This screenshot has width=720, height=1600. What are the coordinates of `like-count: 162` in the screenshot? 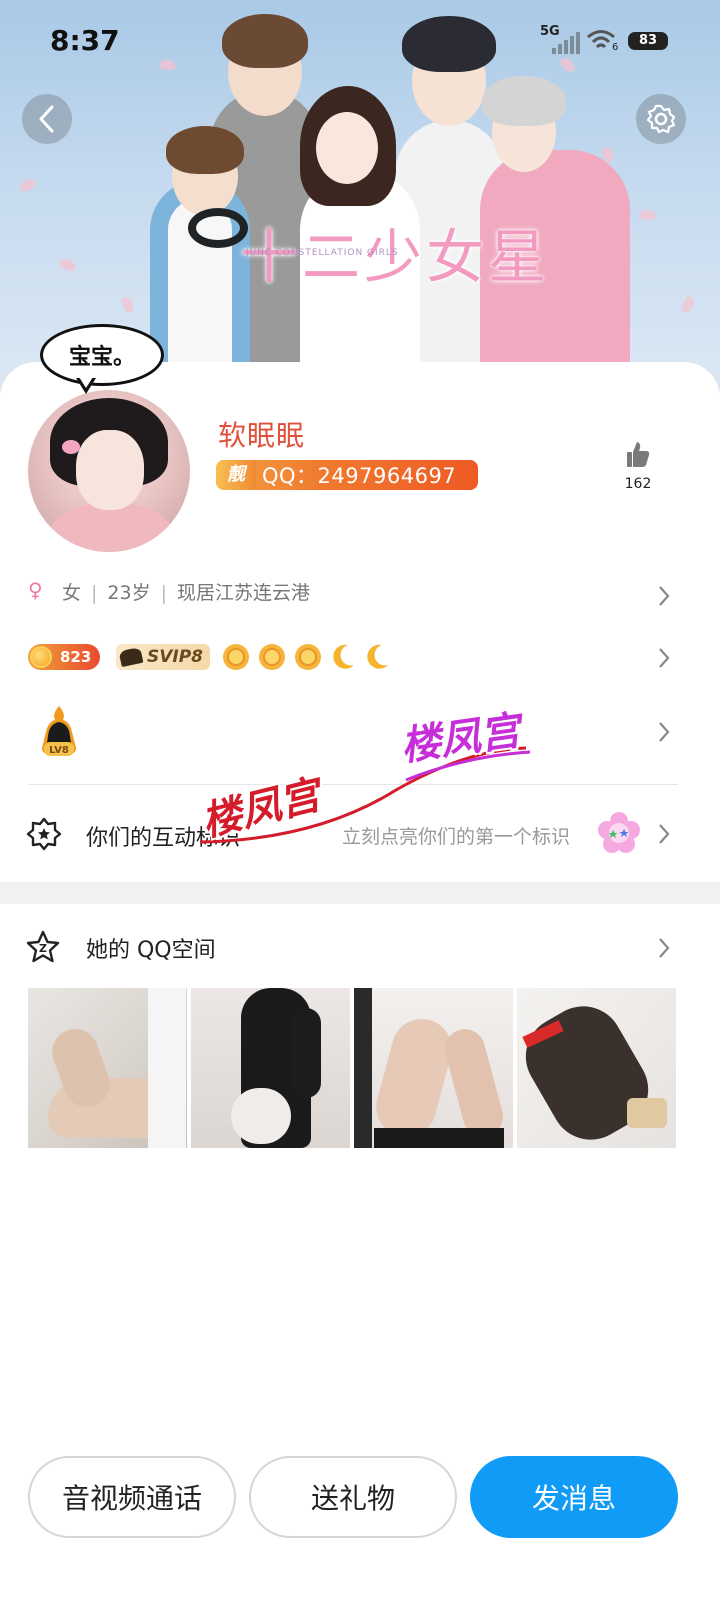 It's located at (638, 484).